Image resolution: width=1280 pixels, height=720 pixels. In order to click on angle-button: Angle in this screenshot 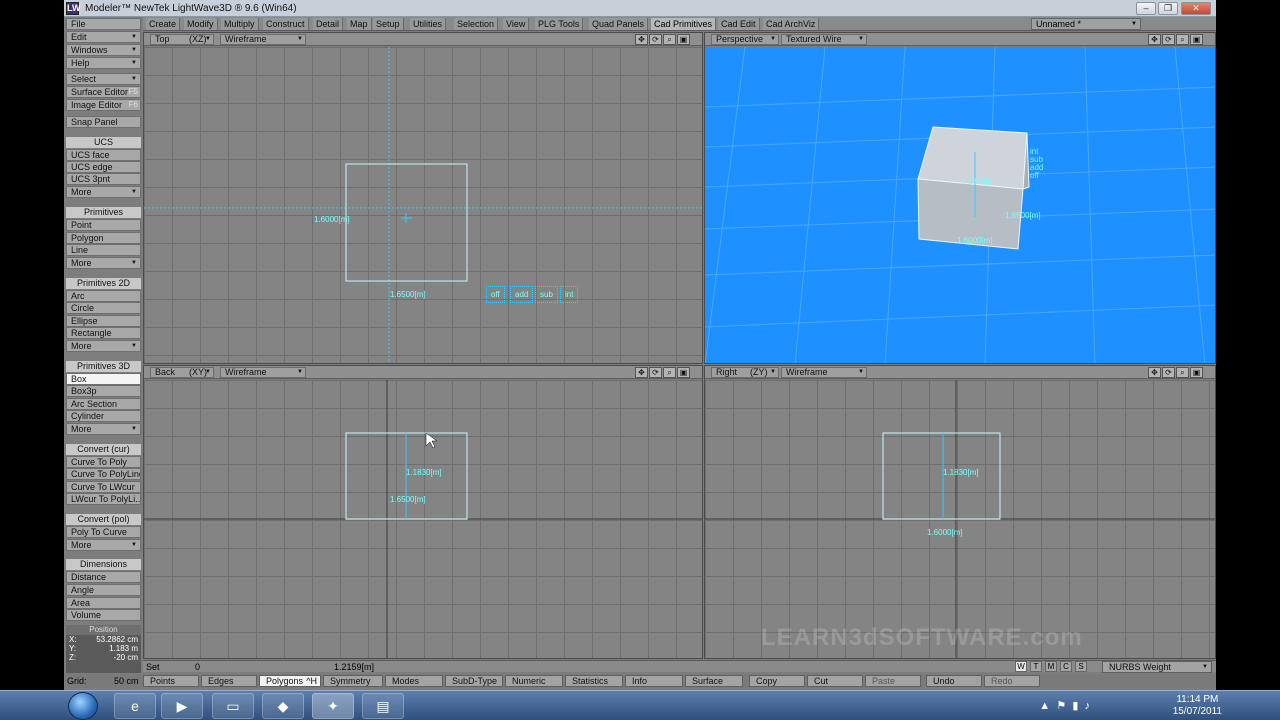, I will do `click(103, 590)`.